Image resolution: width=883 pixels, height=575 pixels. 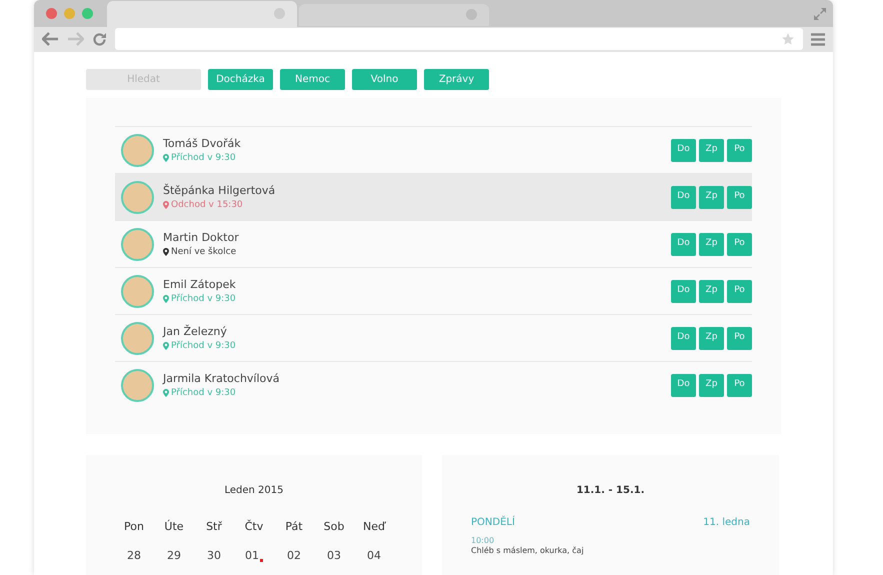 What do you see at coordinates (820, 14) in the screenshot?
I see `fullscreen-icon` at bounding box center [820, 14].